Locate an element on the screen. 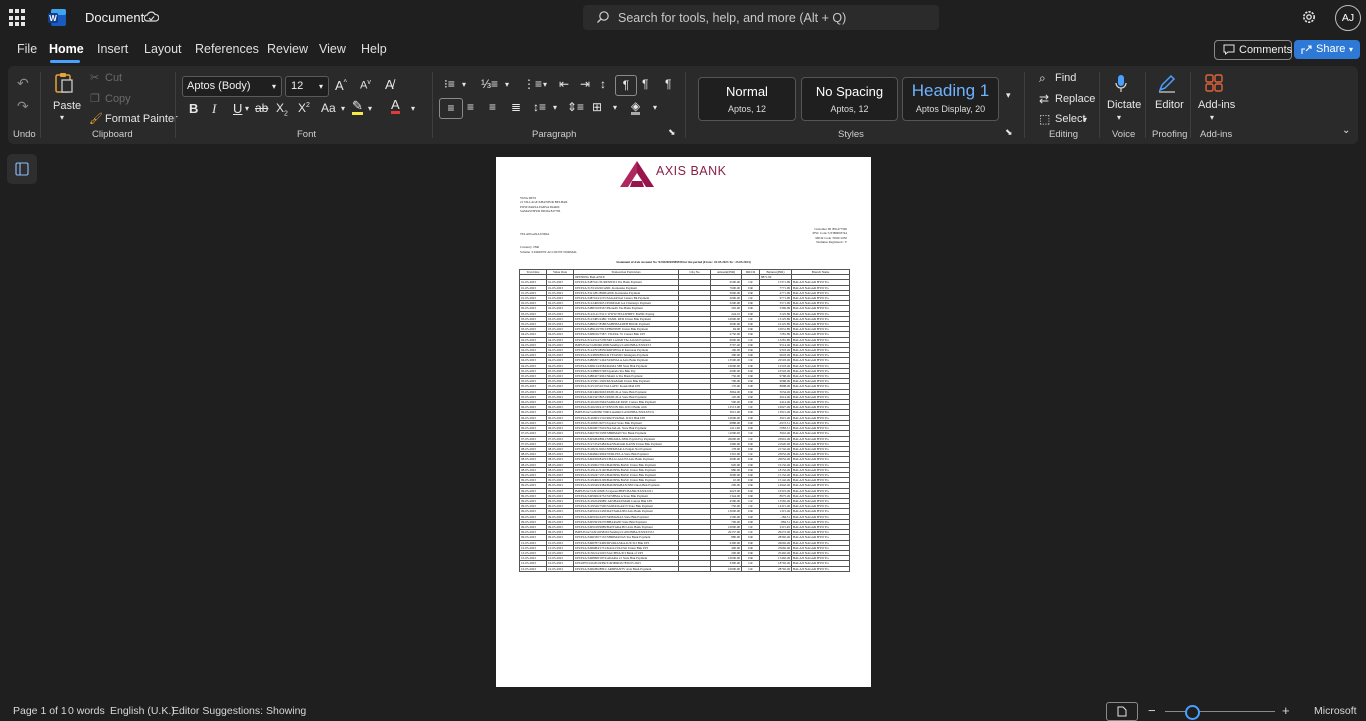 This screenshot has height=721, width=1366. cloud-saved-icon is located at coordinates (151, 17).